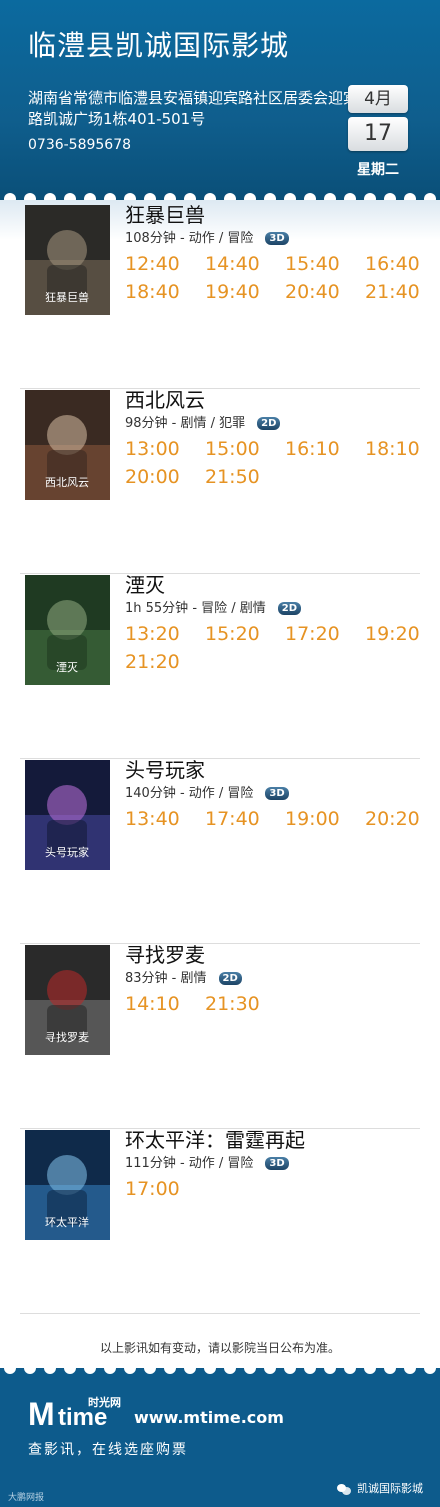 The image size is (440, 1507). What do you see at coordinates (325, 292) in the screenshot?
I see `showtime: 20:40` at bounding box center [325, 292].